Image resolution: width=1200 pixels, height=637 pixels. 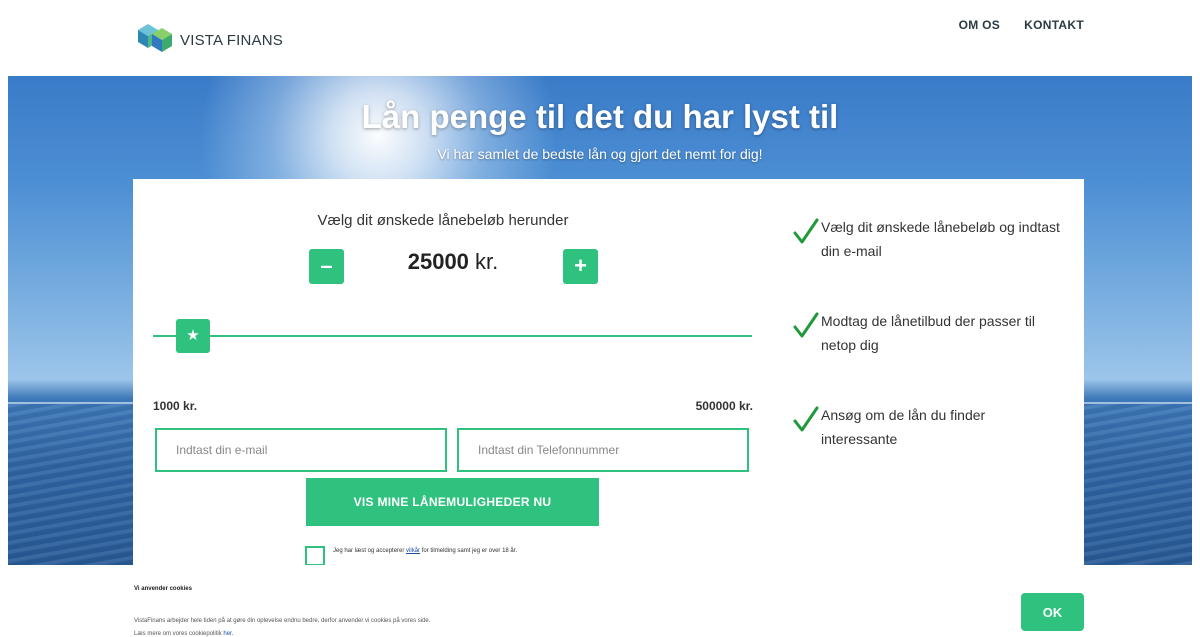 I want to click on show-loan-options-button: VIS MINE LÅNEMULIGHEDER NU, so click(x=452, y=502).